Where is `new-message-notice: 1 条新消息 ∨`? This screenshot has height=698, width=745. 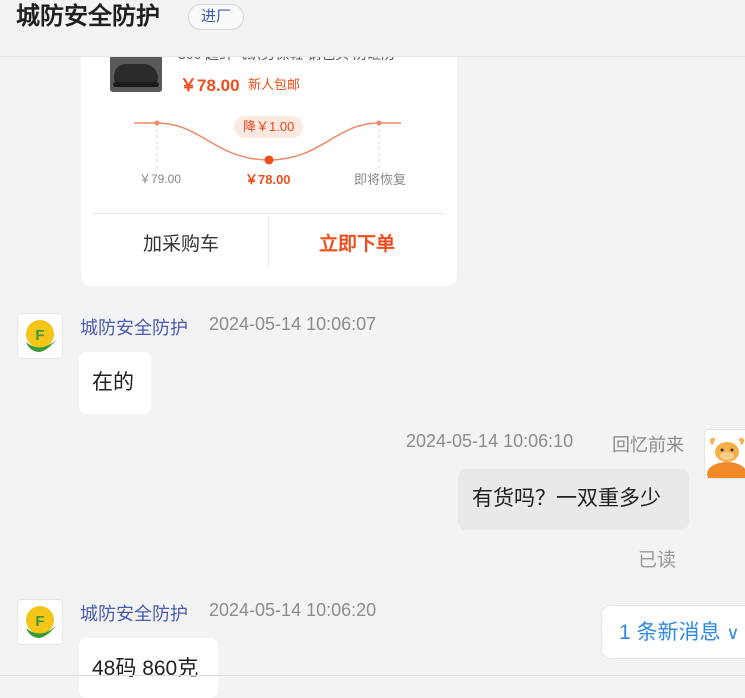 new-message-notice: 1 条新消息 ∨ is located at coordinates (673, 632).